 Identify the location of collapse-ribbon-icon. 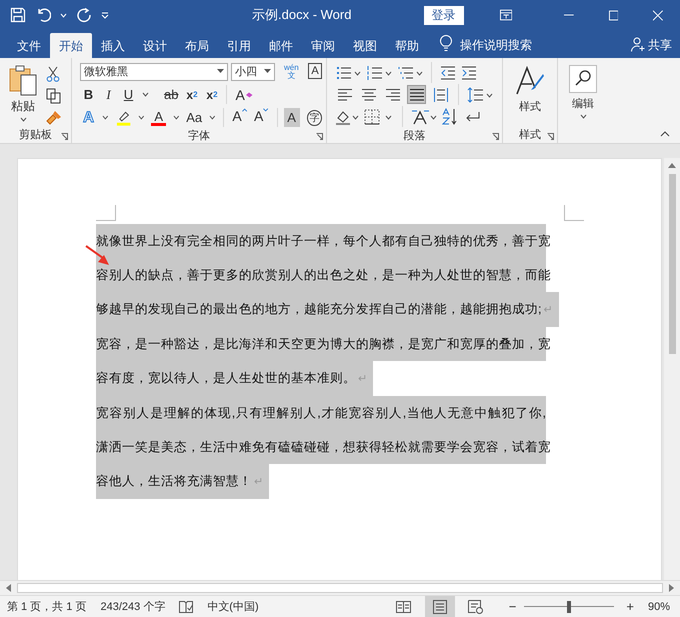
(665, 134).